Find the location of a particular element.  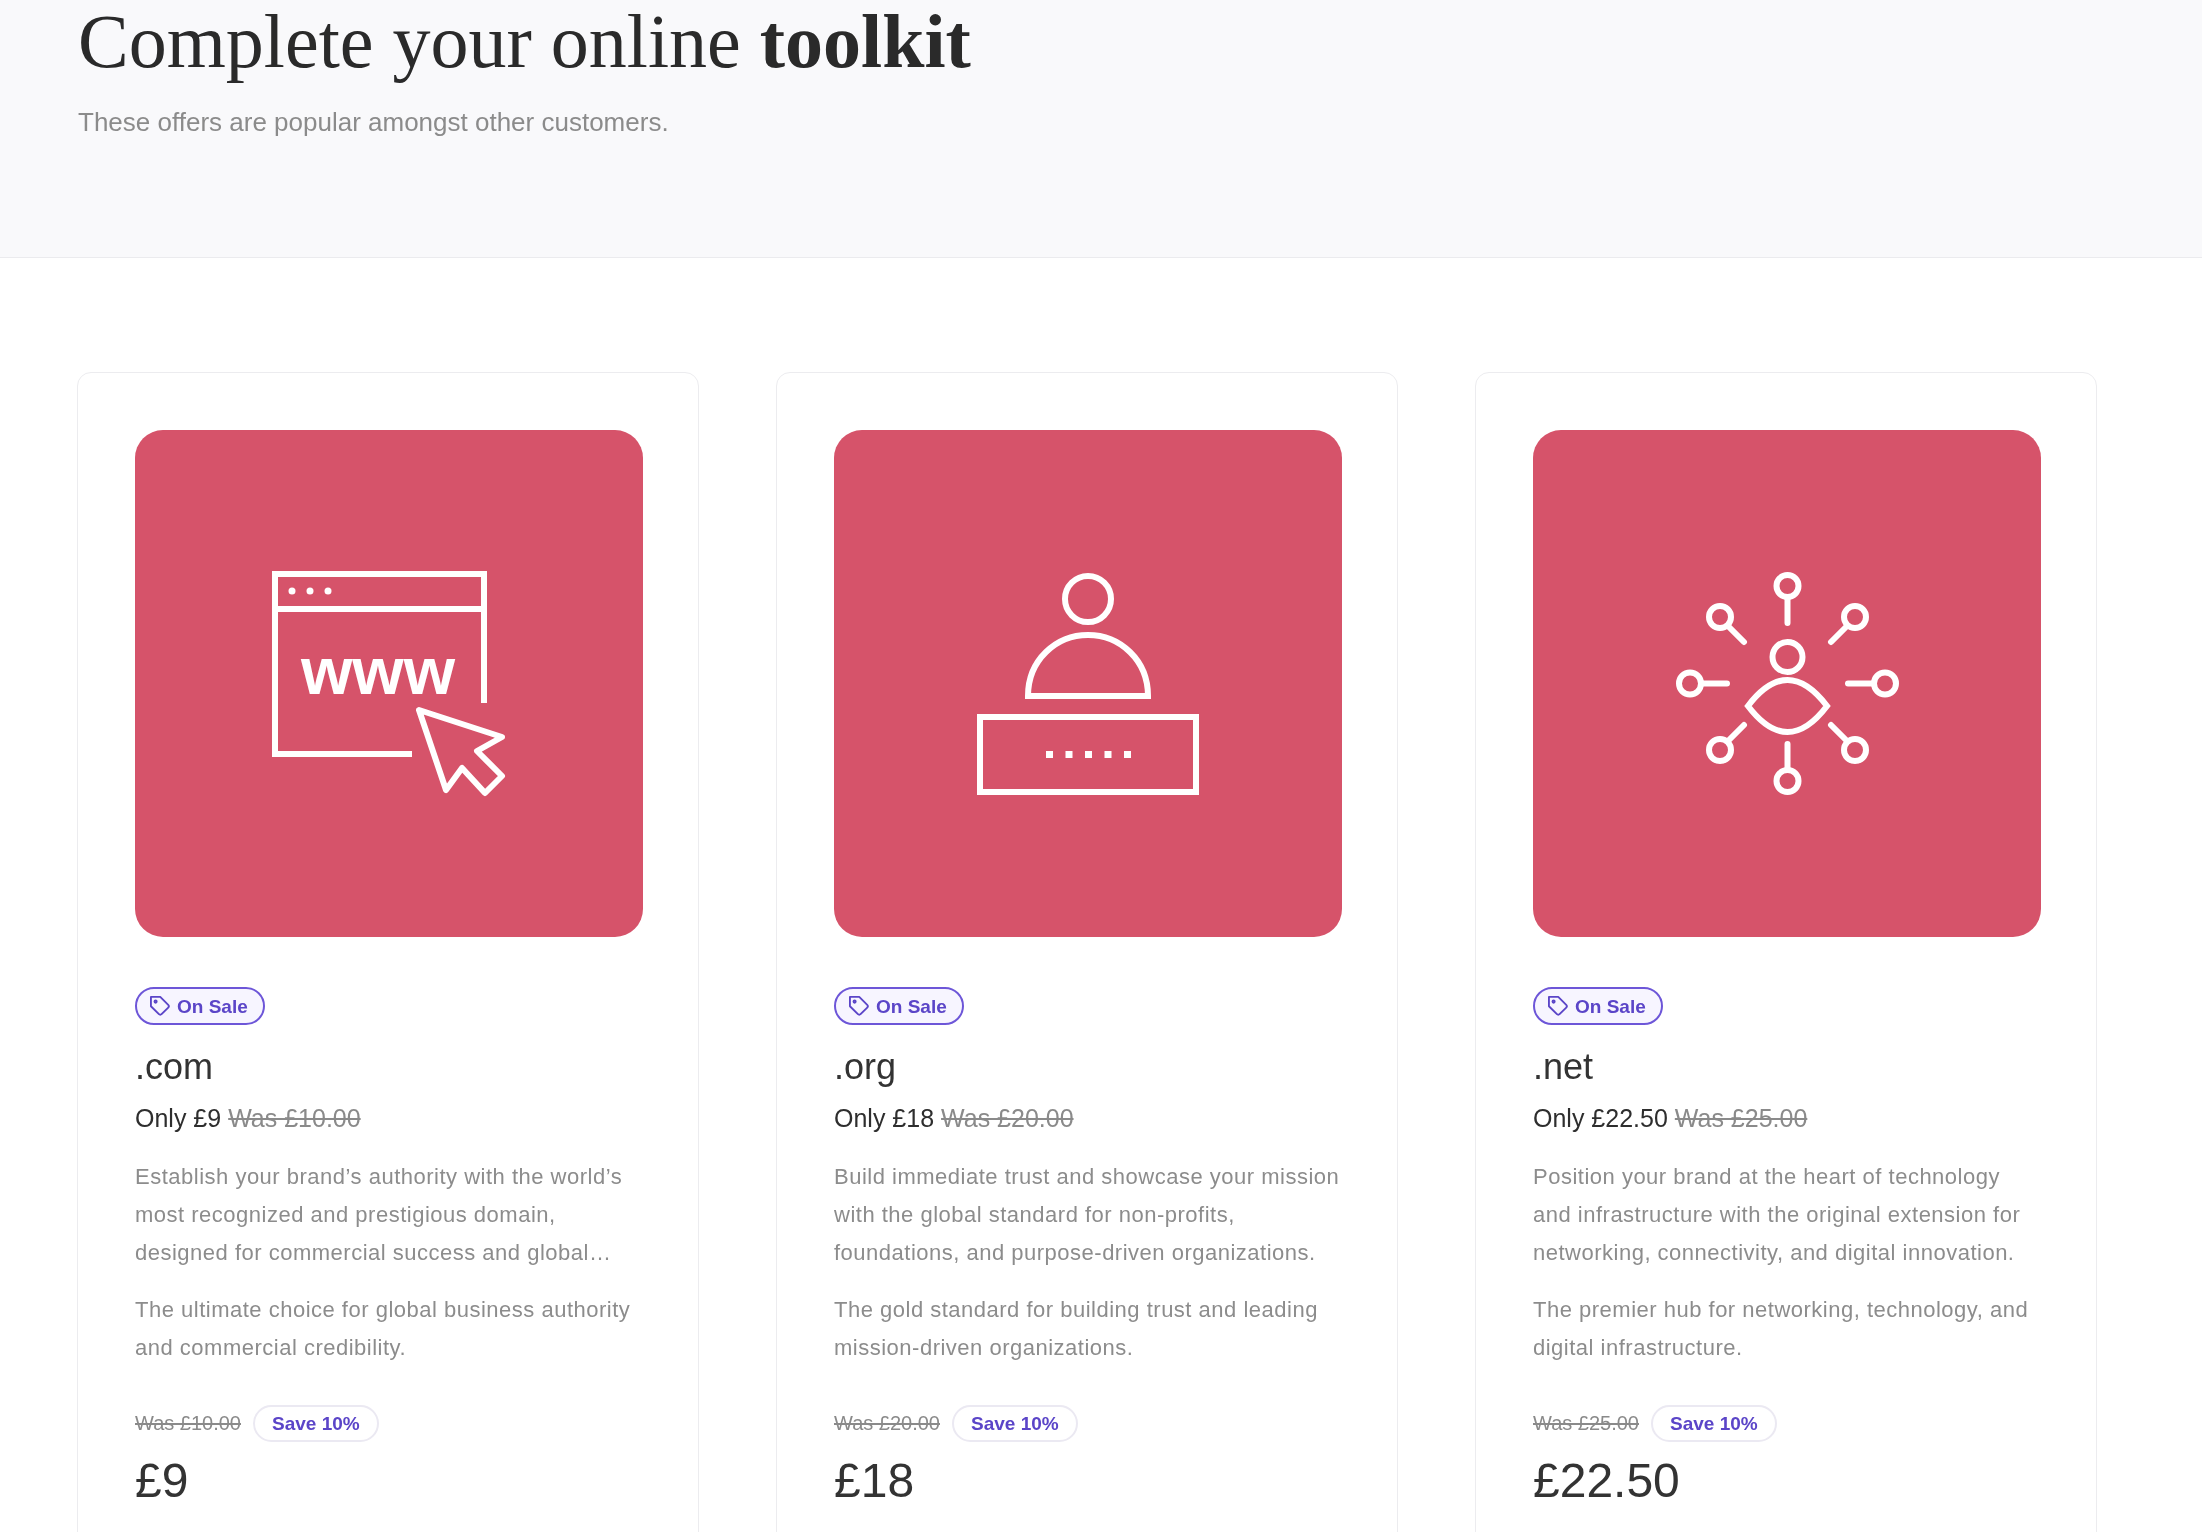

user-network-icon is located at coordinates (1787, 683).